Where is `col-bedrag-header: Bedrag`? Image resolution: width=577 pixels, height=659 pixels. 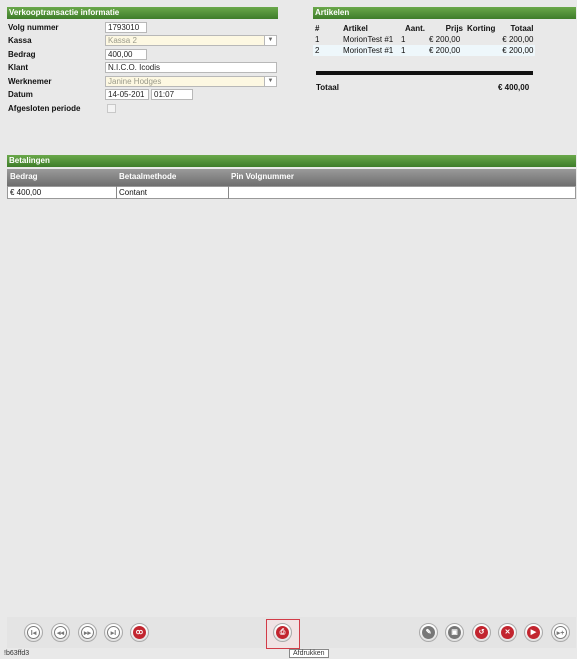
col-bedrag-header: Bedrag is located at coordinates (24, 176).